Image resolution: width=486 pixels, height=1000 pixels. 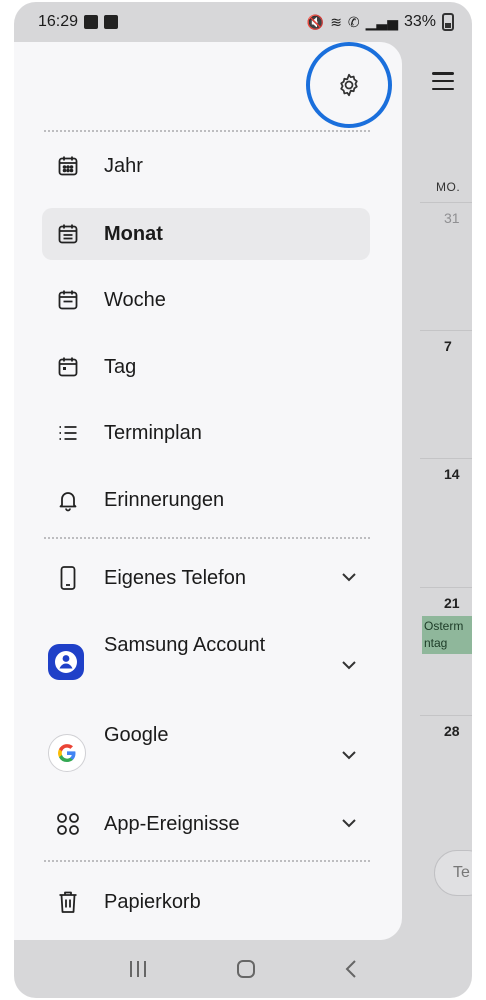 What do you see at coordinates (206, 300) in the screenshot?
I see `drawer-item-week: Woche` at bounding box center [206, 300].